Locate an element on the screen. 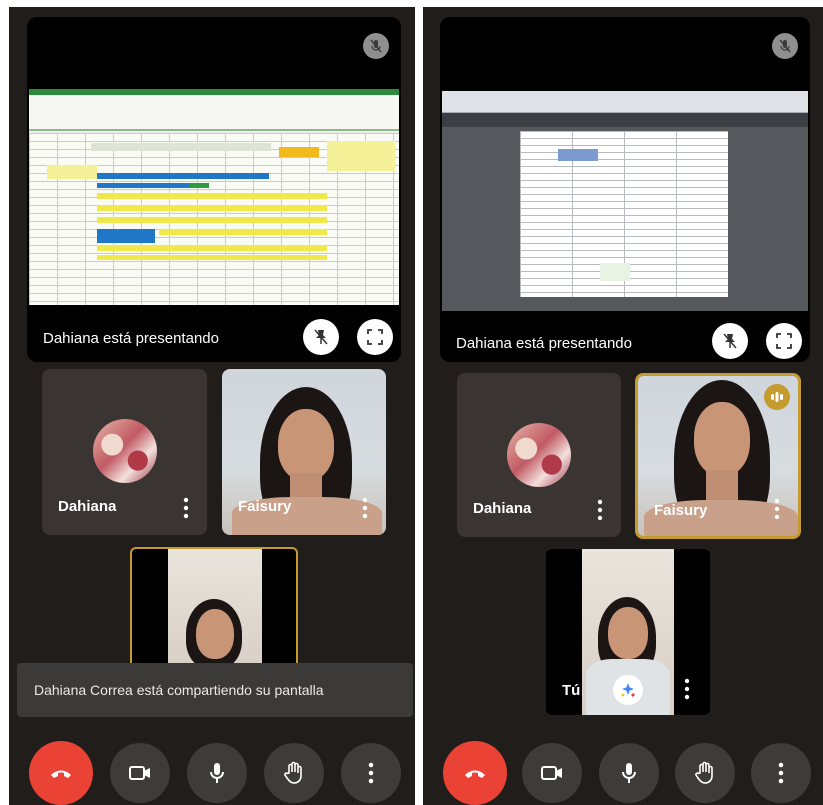  spreadsheet-ribbon is located at coordinates (214, 110).